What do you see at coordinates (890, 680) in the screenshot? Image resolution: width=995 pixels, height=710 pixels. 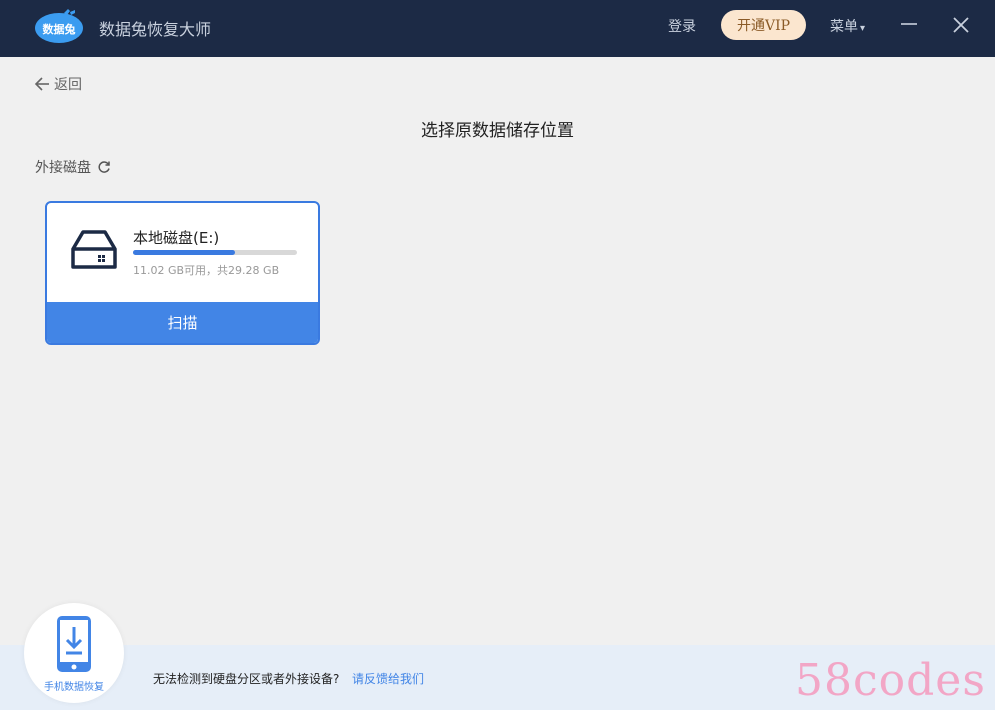 I see `watermark: 58codes` at bounding box center [890, 680].